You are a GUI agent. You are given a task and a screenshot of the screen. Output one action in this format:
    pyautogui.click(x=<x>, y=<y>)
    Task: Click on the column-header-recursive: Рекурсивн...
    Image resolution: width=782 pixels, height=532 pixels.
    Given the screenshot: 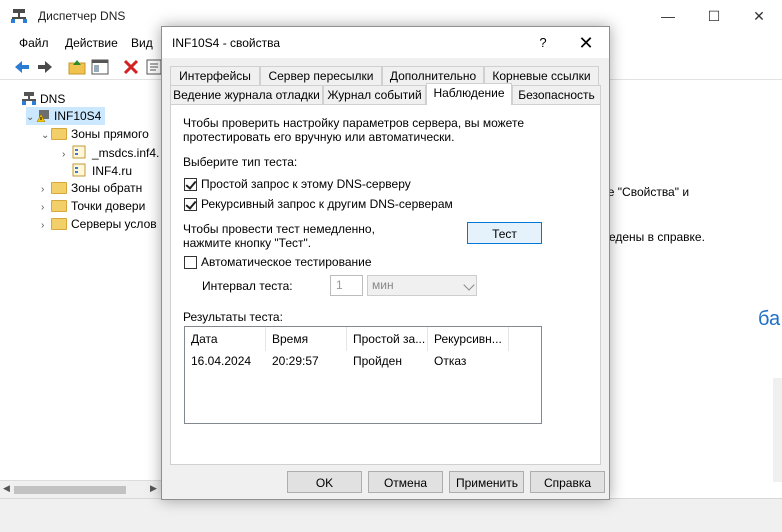 What is the action you would take?
    pyautogui.click(x=468, y=339)
    